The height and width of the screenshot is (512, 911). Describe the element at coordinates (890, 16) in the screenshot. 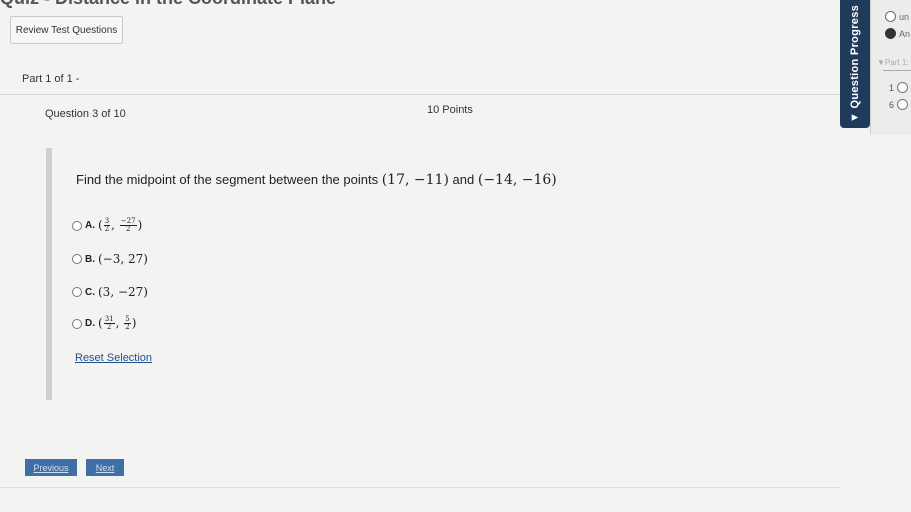

I see `unanswered-circle-icon` at that location.